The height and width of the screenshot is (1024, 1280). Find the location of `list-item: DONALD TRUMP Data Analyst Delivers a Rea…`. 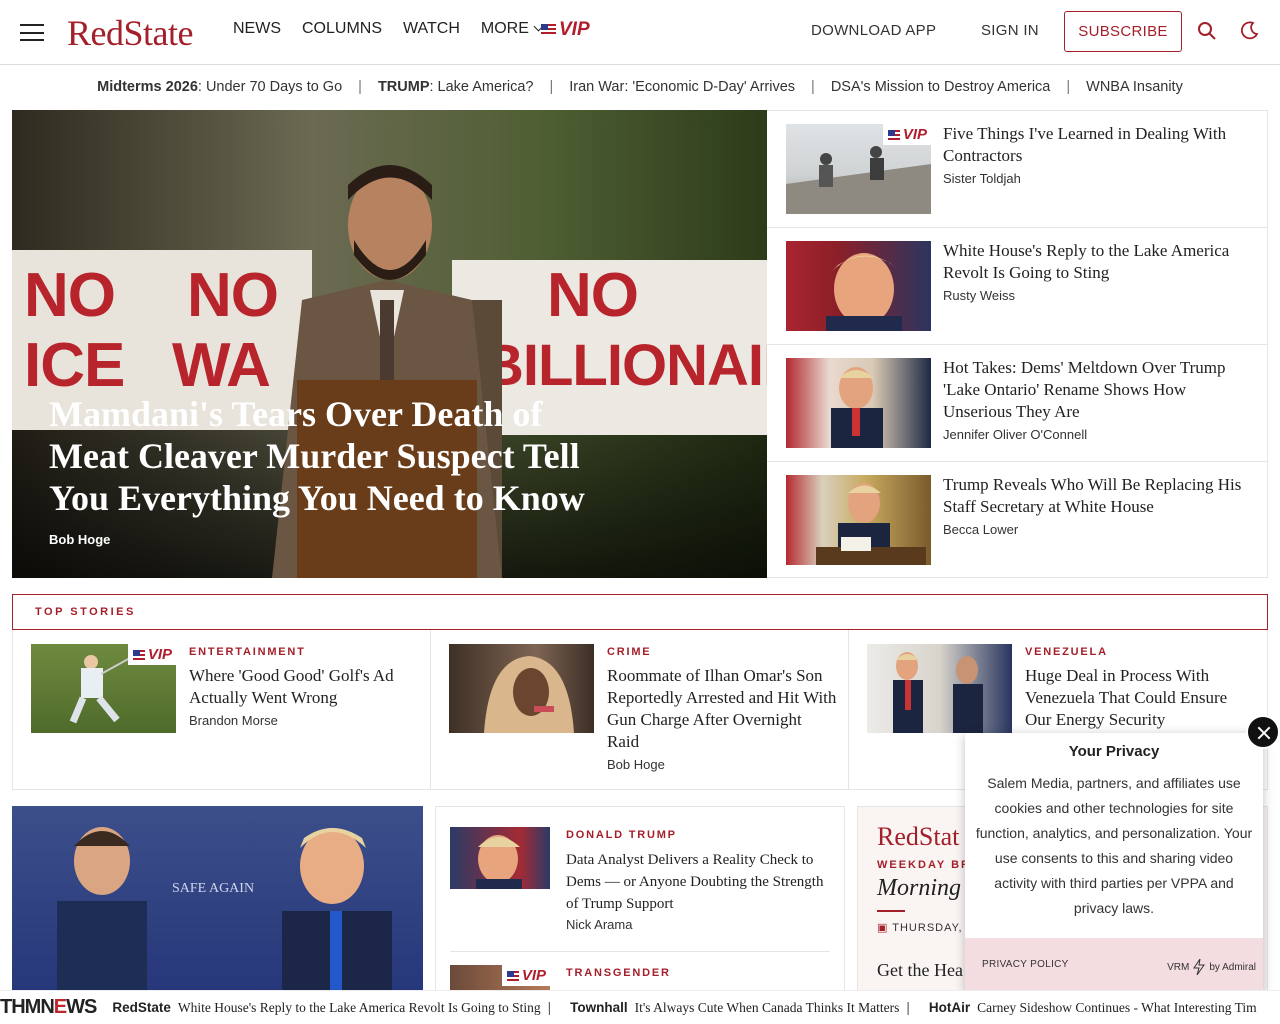

list-item: DONALD TRUMP Data Analyst Delivers a Rea… is located at coordinates (640, 889).